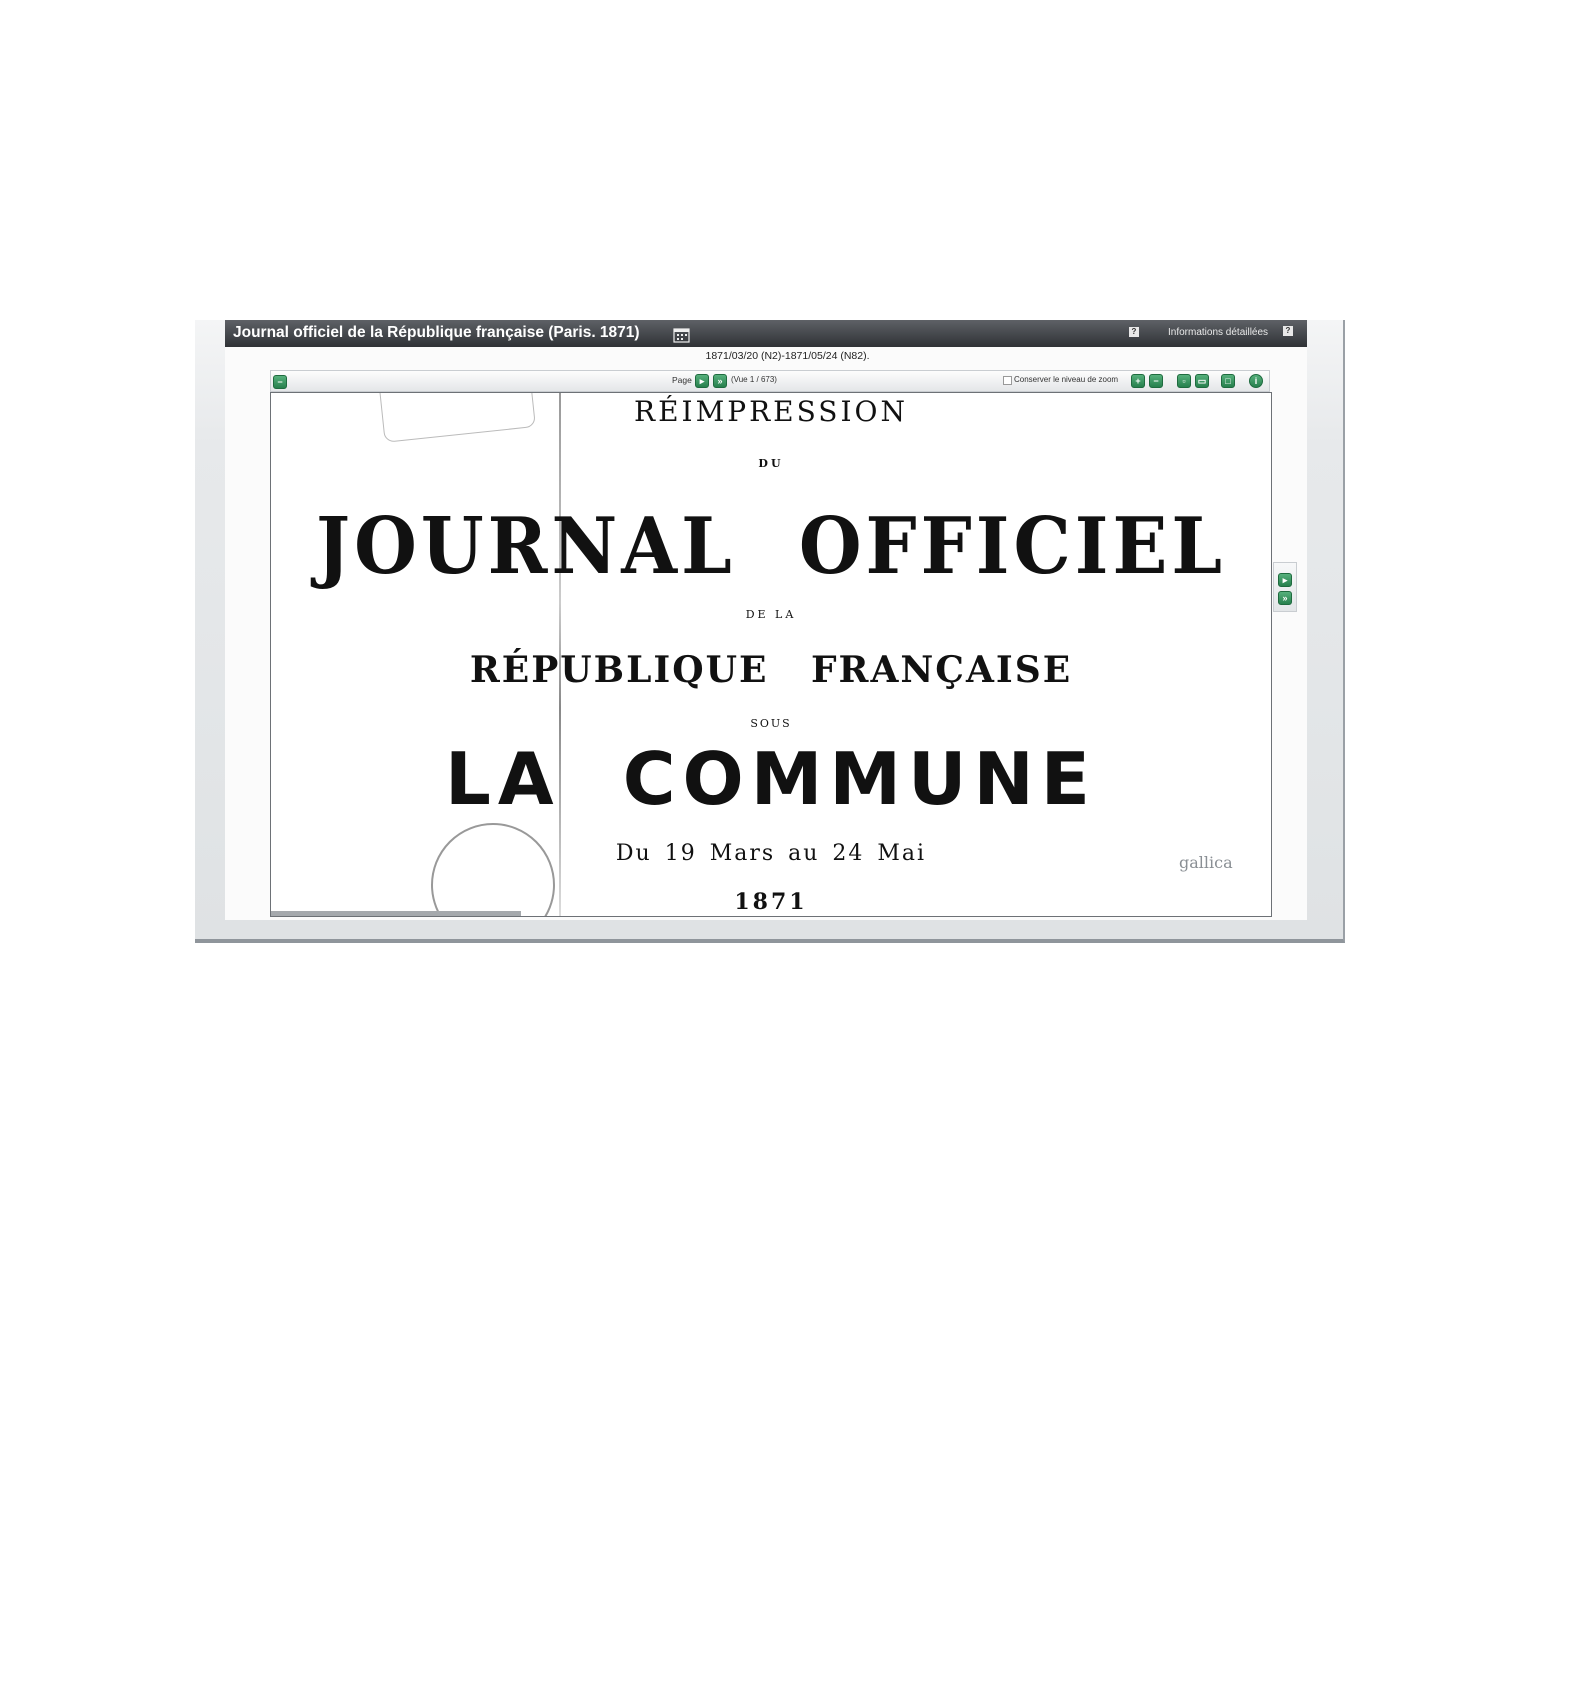  I want to click on side-last-button: », so click(1285, 598).